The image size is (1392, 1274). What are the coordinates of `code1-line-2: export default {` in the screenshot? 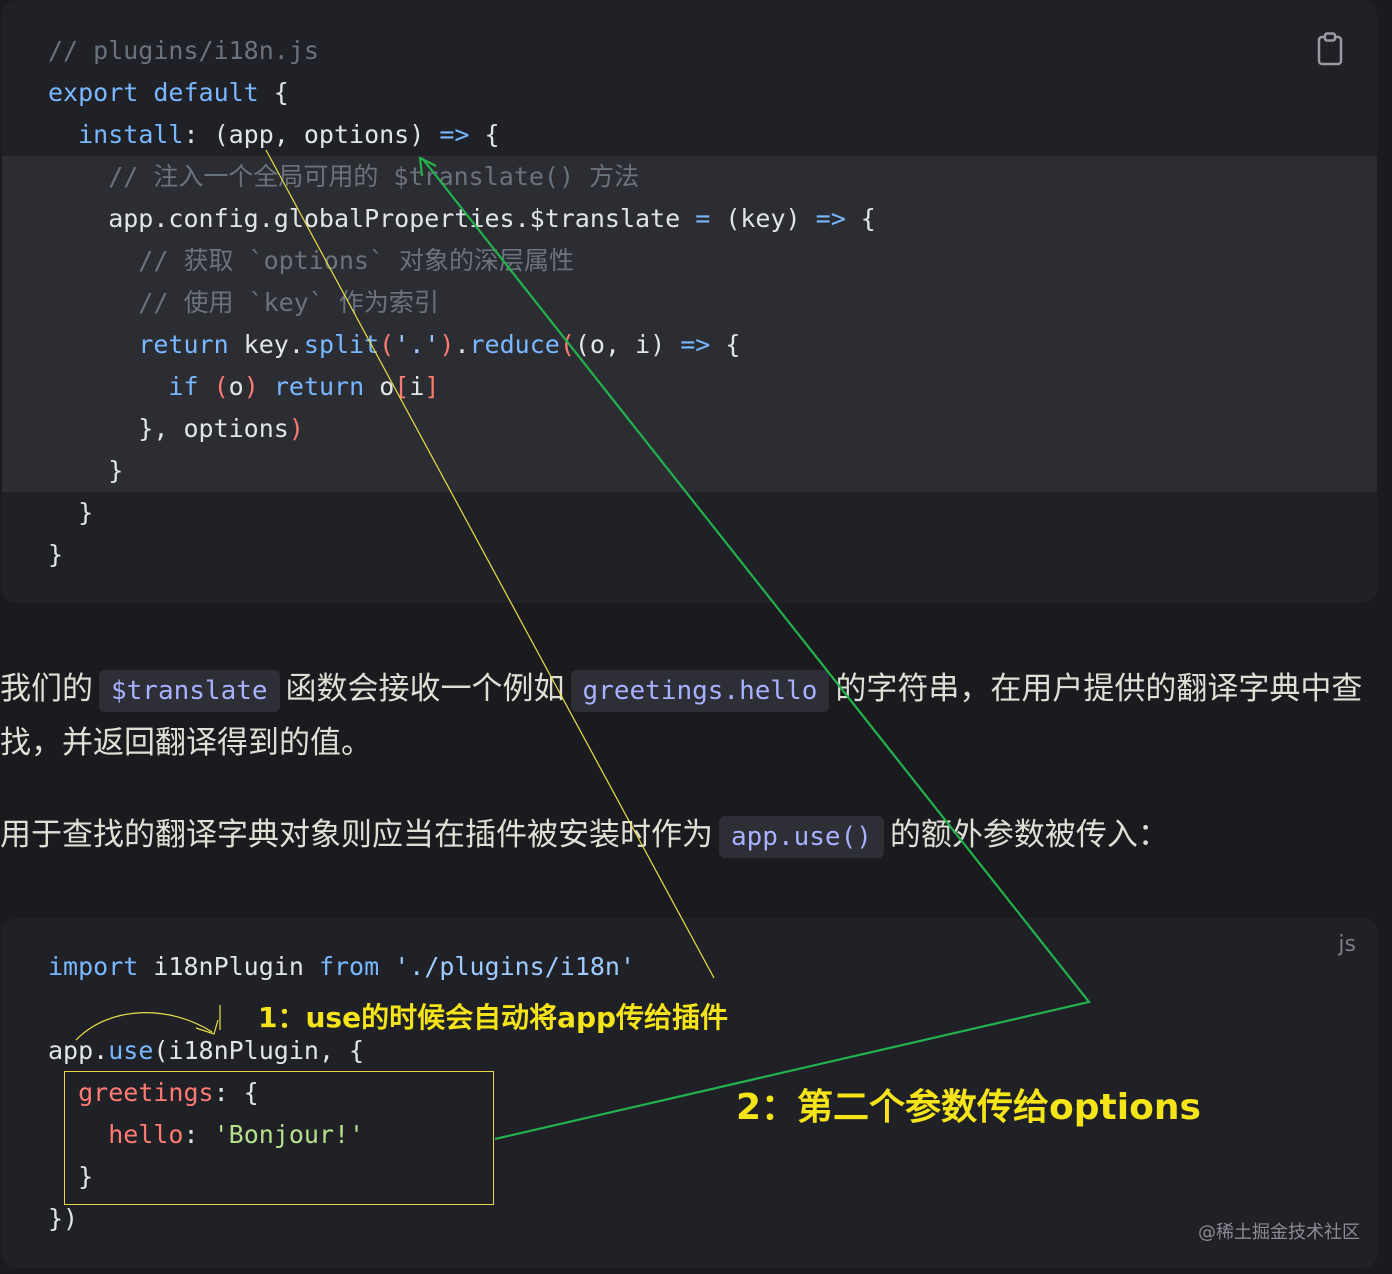 It's located at (168, 92).